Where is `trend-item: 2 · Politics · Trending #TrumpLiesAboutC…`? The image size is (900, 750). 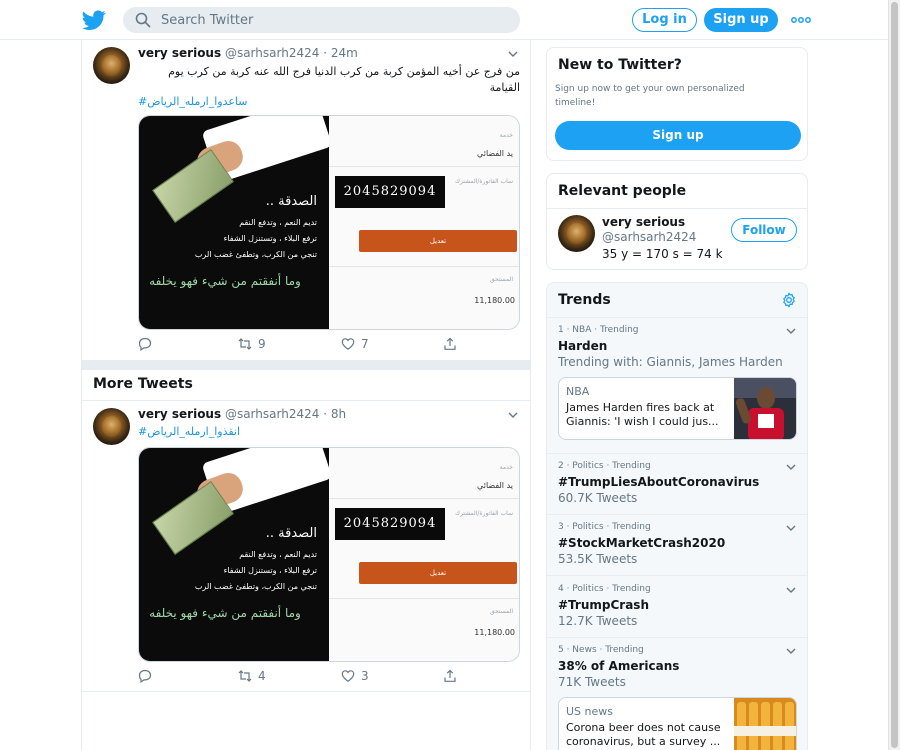 trend-item: 2 · Politics · Trending #TrumpLiesAboutC… is located at coordinates (677, 487).